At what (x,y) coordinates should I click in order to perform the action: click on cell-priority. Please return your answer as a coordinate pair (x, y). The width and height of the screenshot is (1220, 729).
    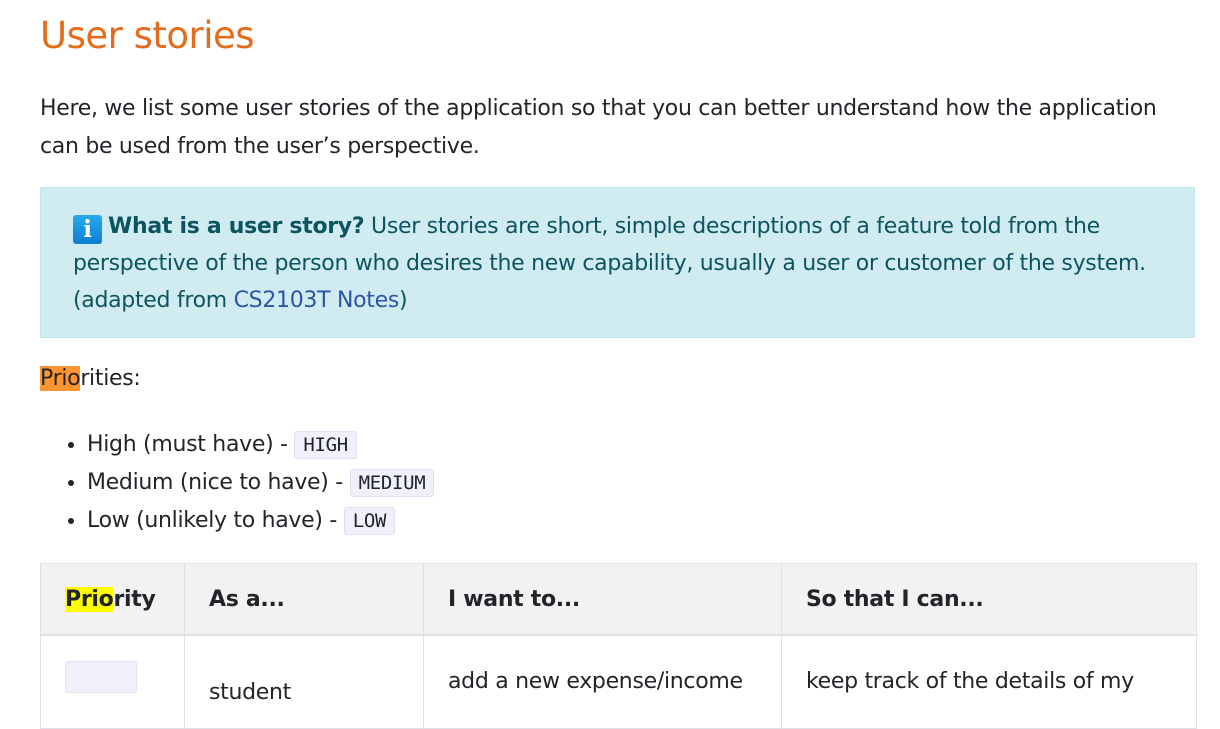
    Looking at the image, I should click on (112, 681).